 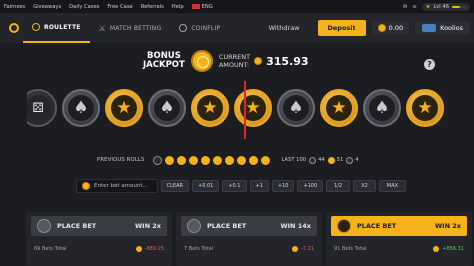 I want to click on current-amount-label: CURRENT AMOUNT:, so click(x=234, y=61).